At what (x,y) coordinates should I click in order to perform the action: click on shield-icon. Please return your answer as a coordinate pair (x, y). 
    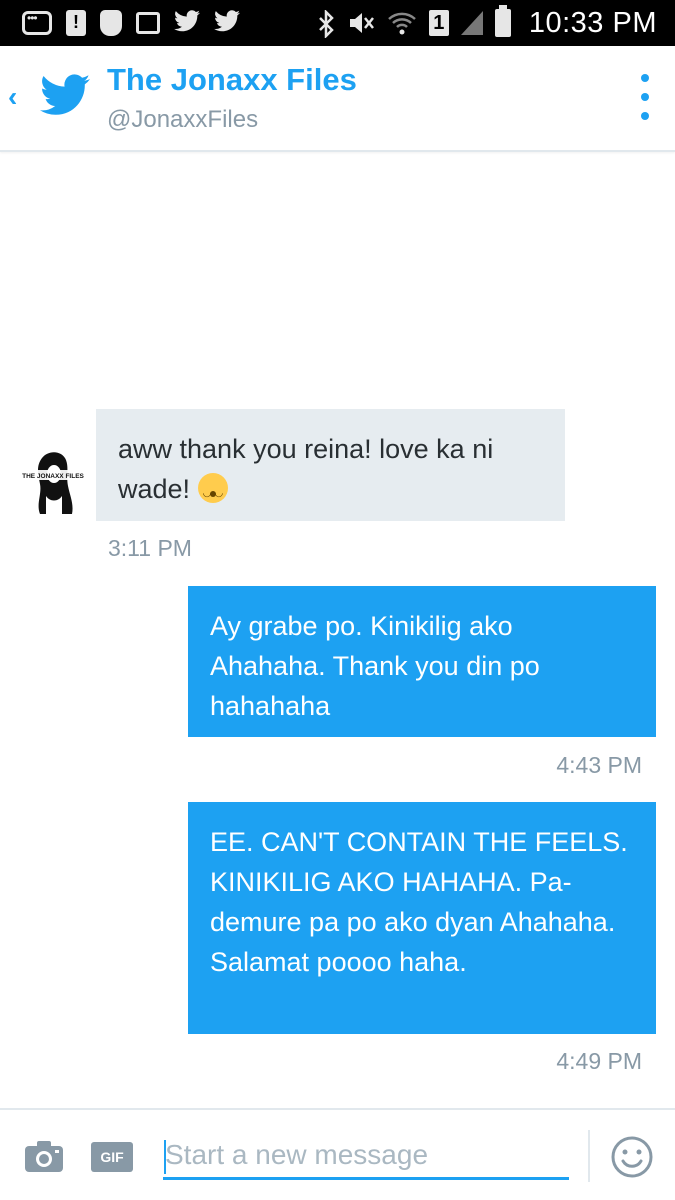
    Looking at the image, I should click on (111, 23).